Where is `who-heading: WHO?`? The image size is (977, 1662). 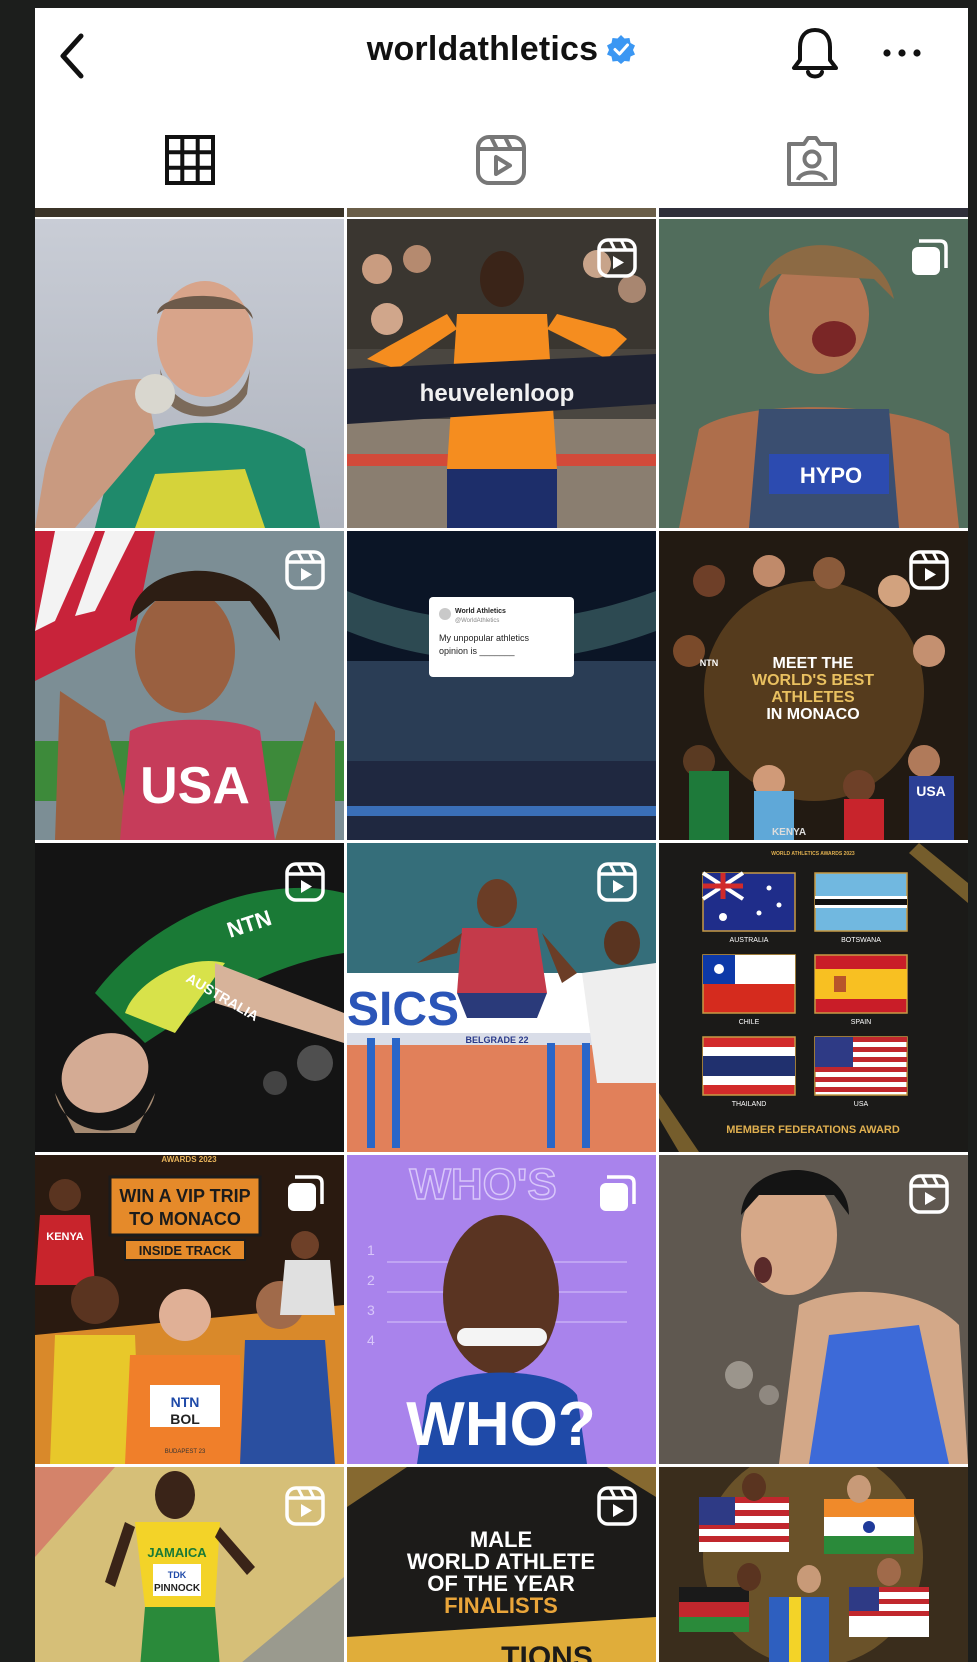
who-heading: WHO? is located at coordinates (500, 1424).